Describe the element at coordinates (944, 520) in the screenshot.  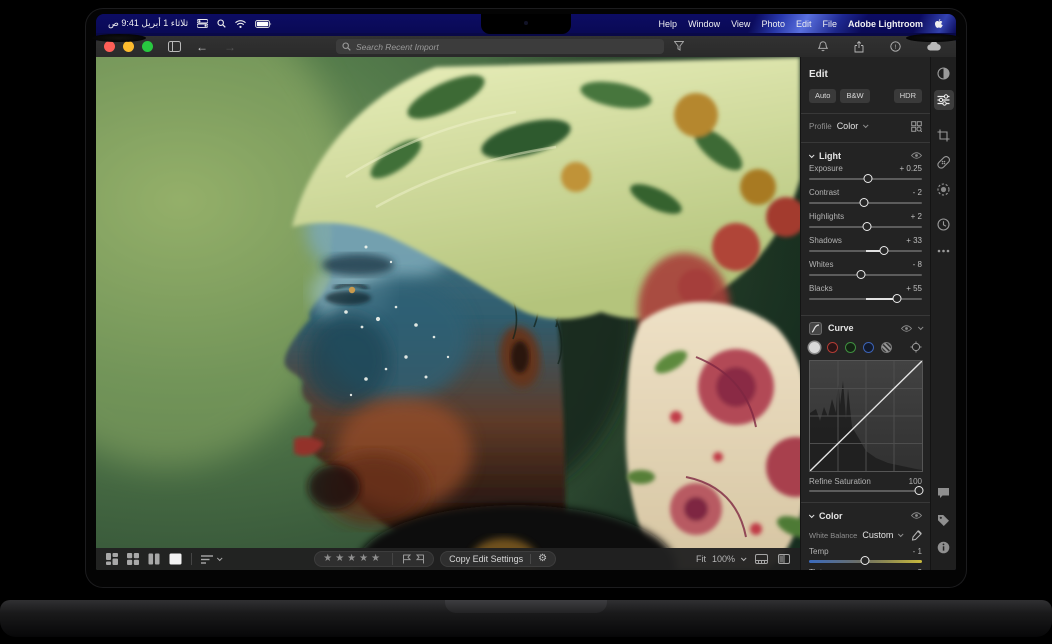
I see `keywords-icon` at that location.